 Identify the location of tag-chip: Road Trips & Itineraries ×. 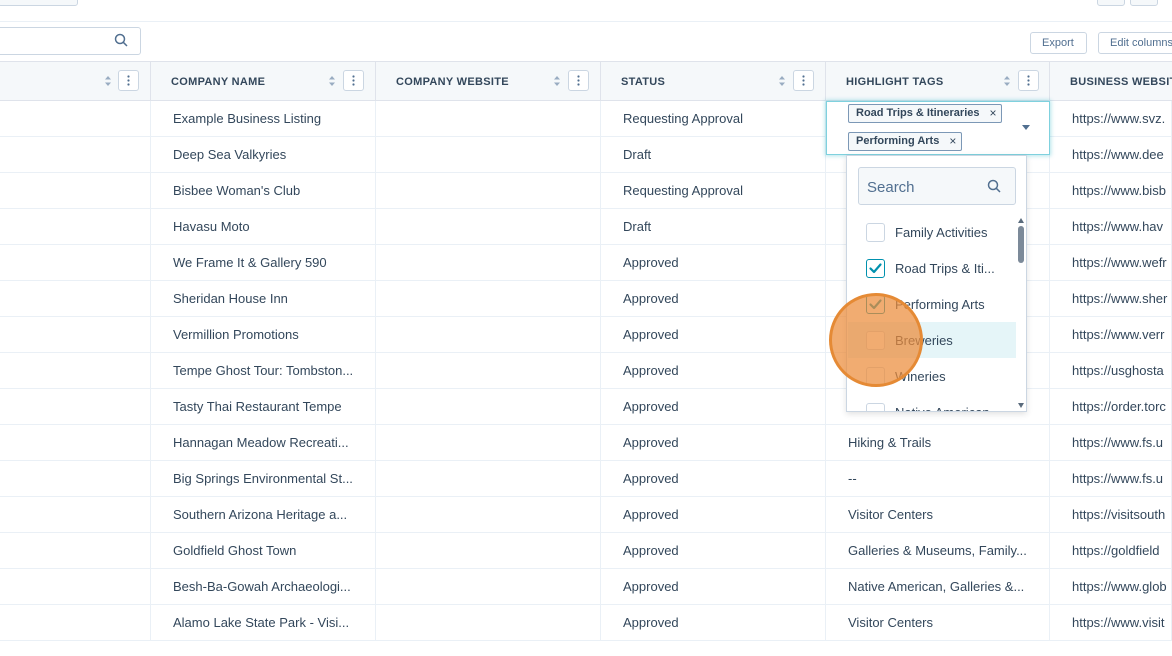
(925, 113).